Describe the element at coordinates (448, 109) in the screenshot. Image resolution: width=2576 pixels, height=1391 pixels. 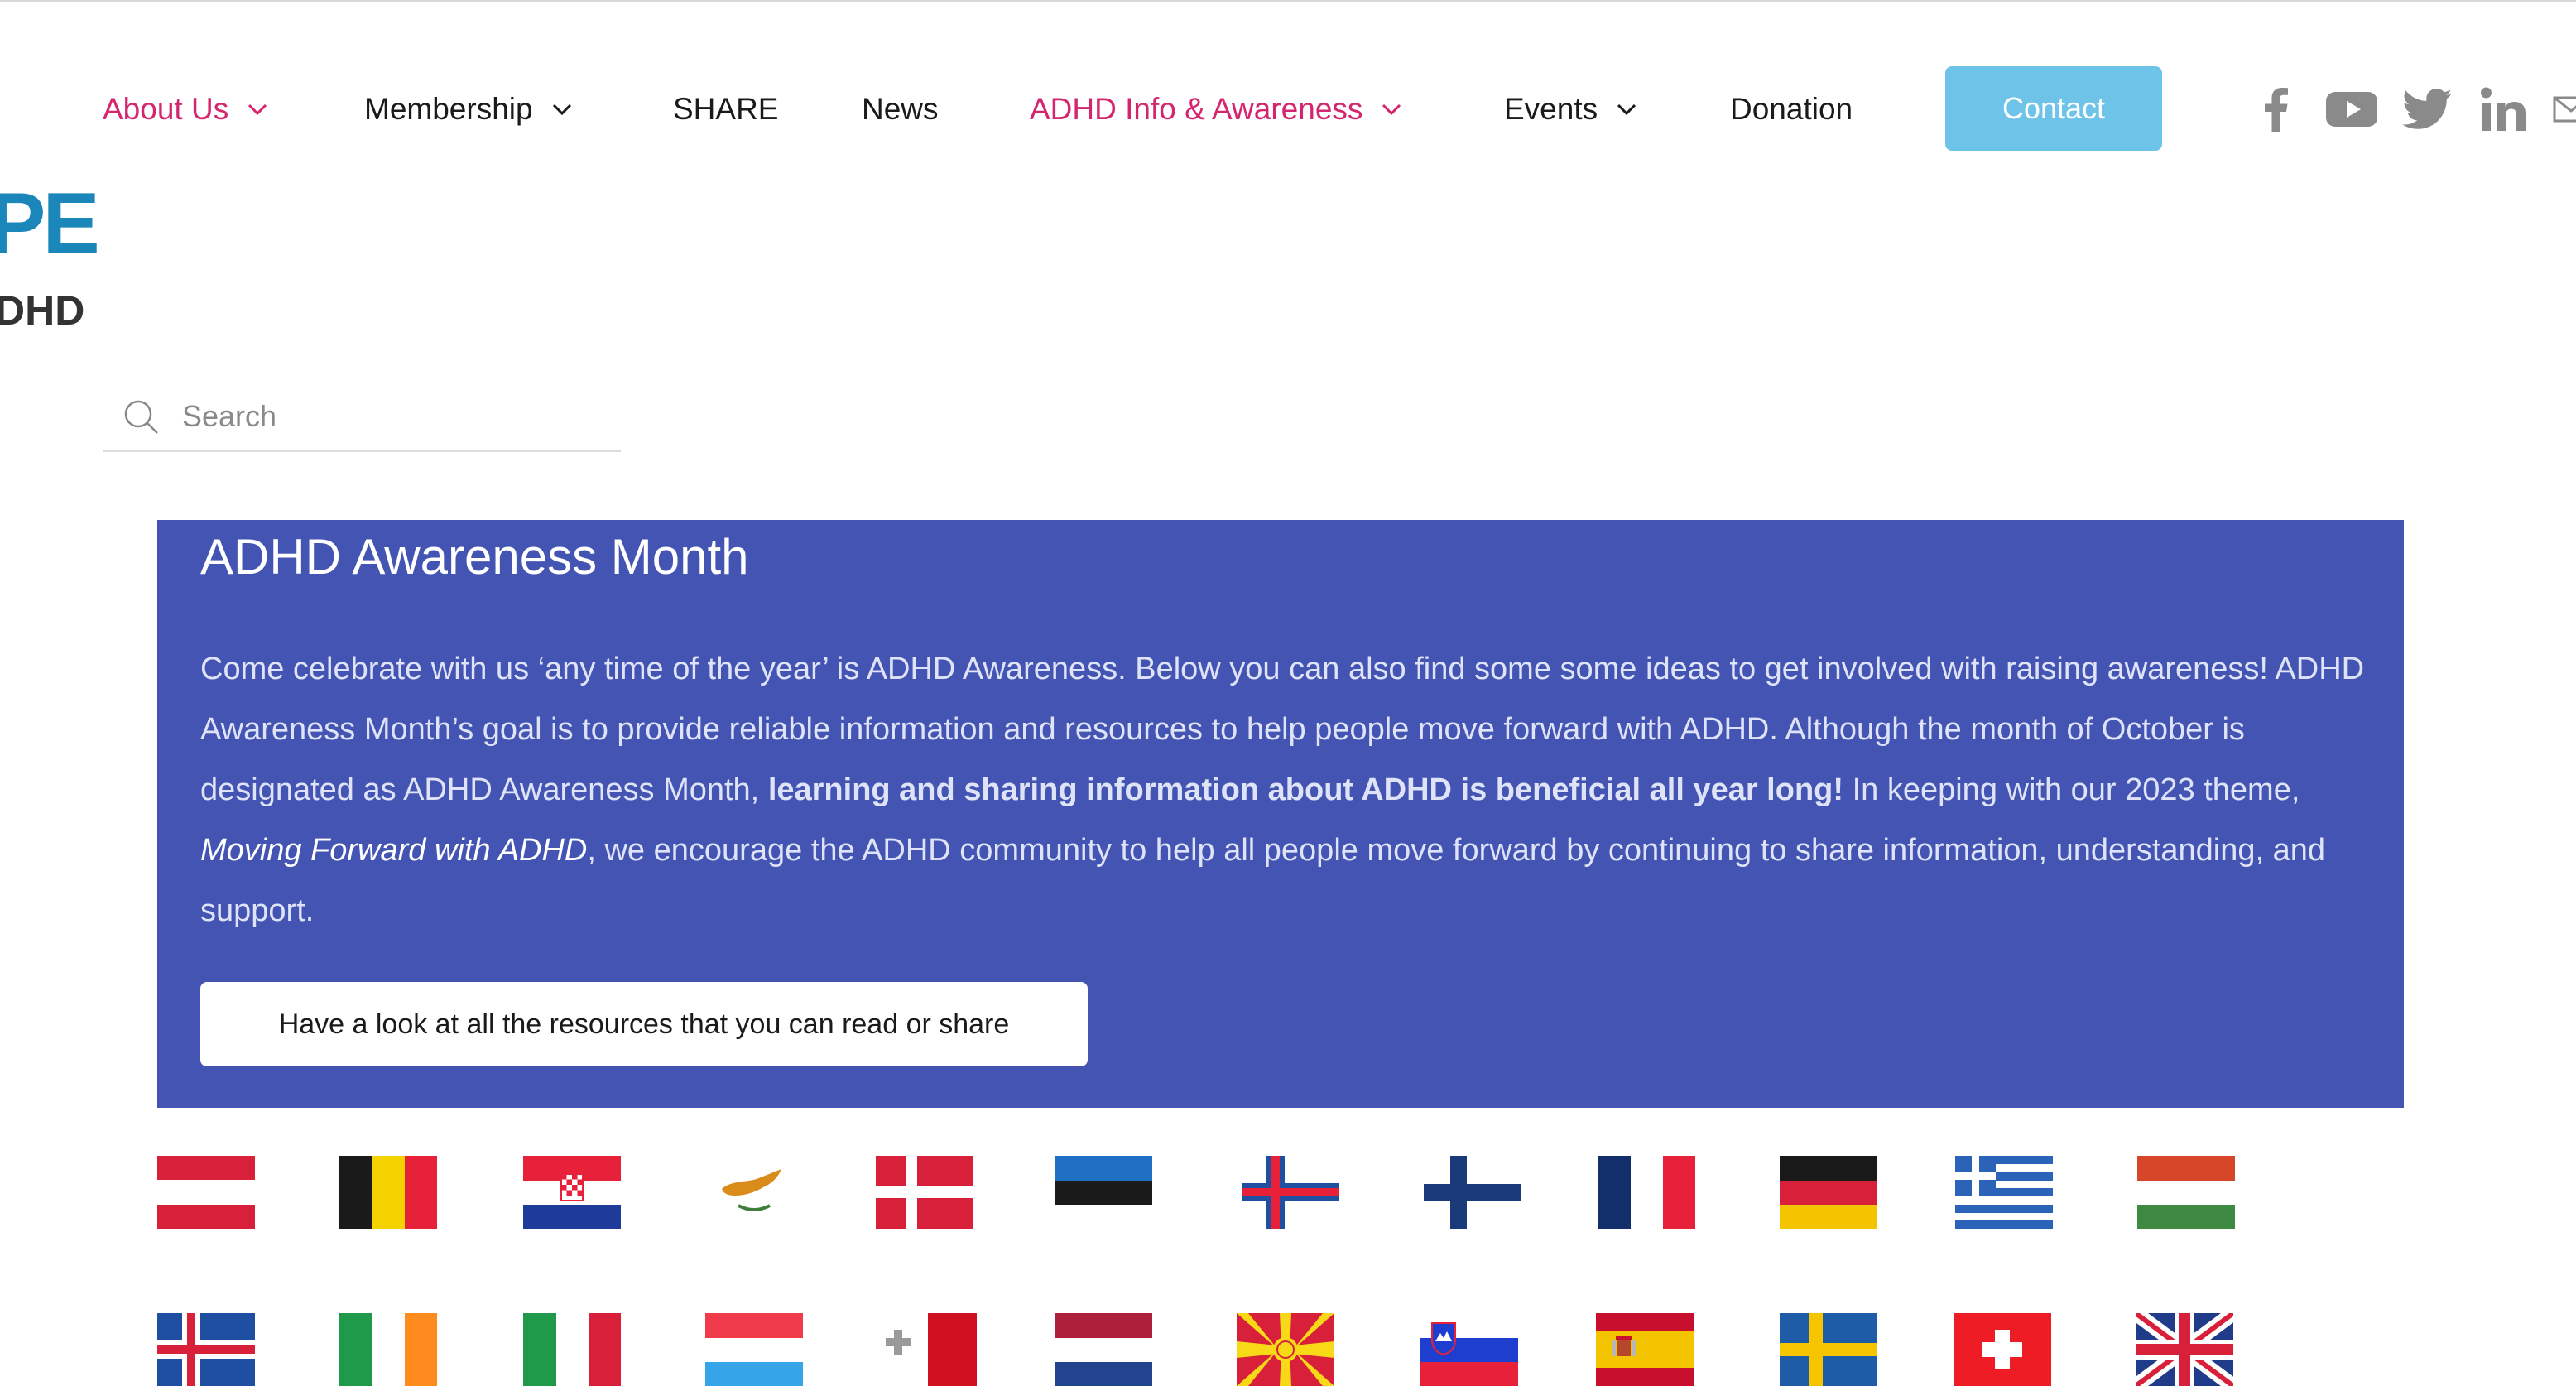
I see `nav-membership-label: Membership` at that location.